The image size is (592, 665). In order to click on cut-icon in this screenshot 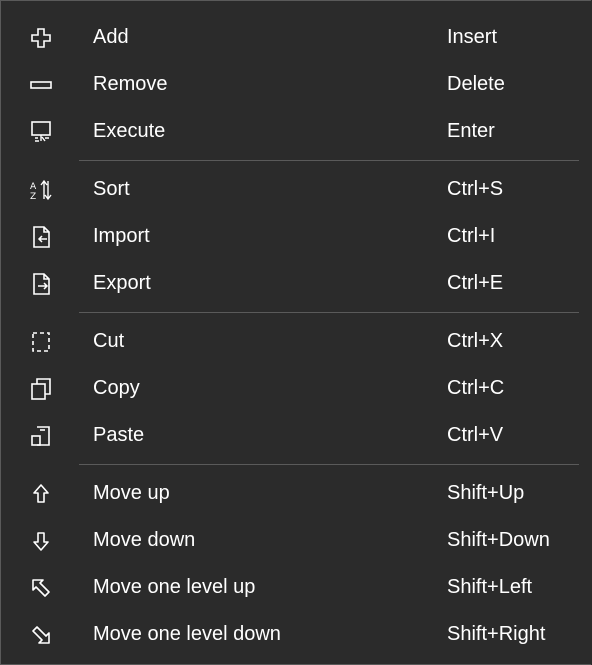, I will do `click(41, 342)`.